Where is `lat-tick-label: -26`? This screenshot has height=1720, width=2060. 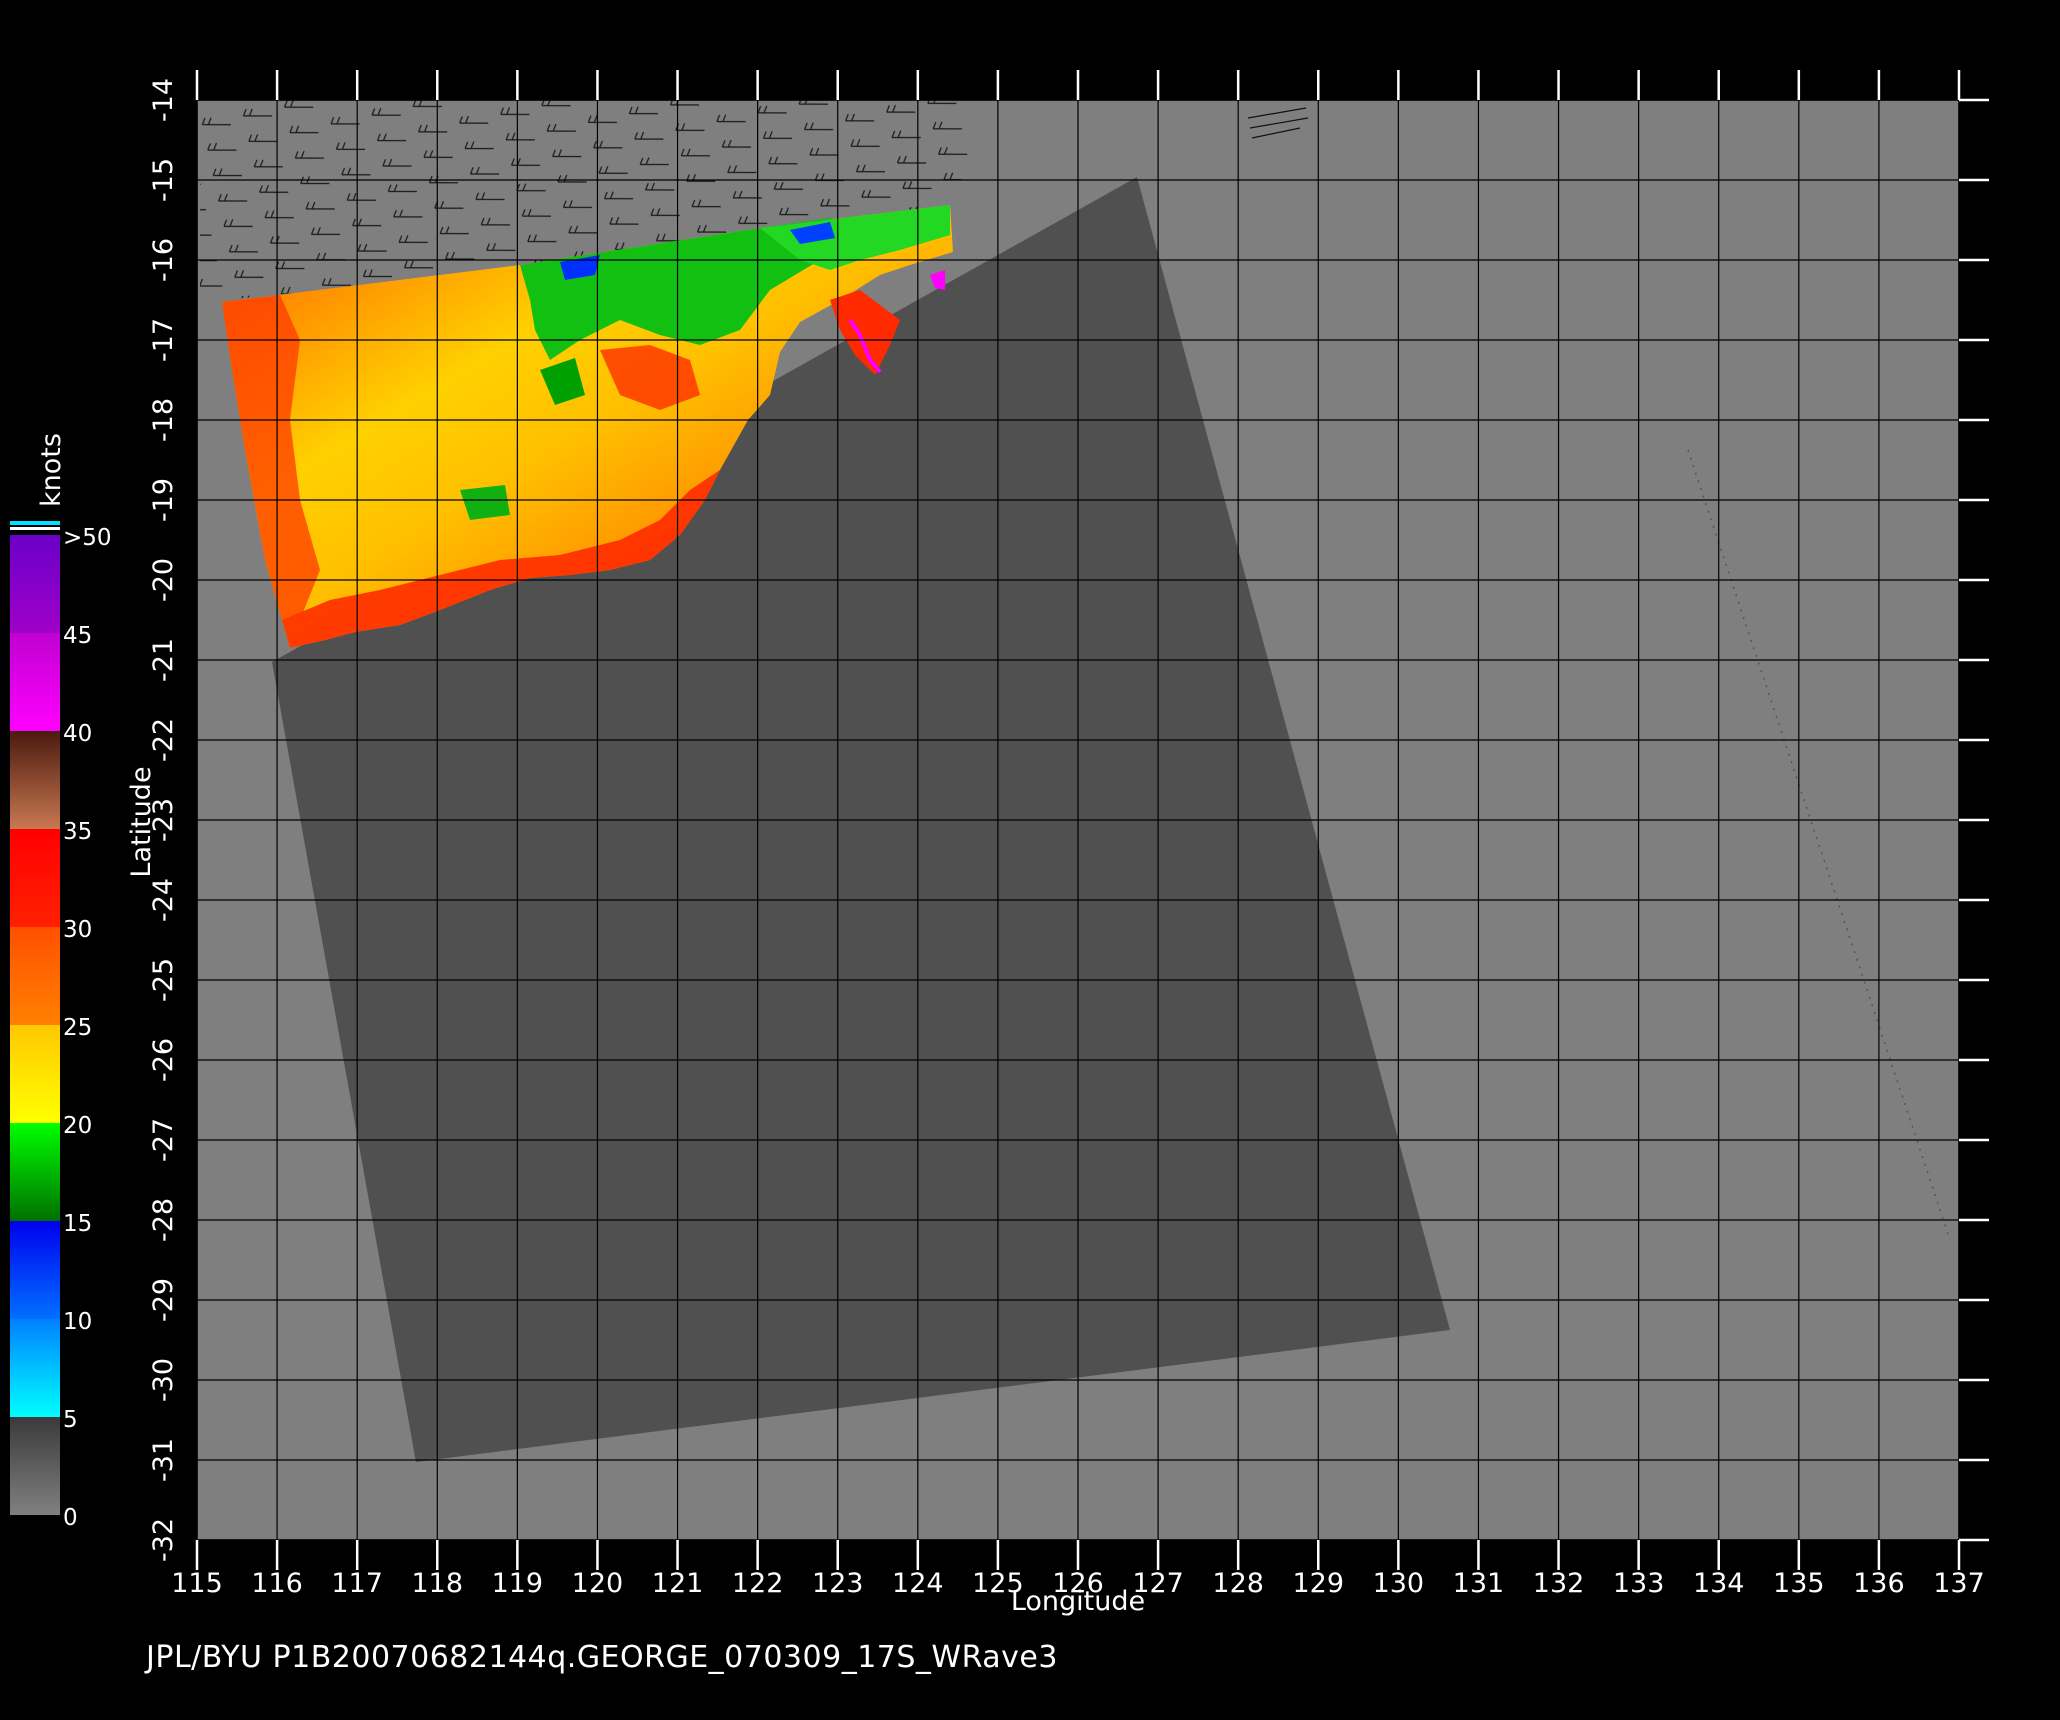
lat-tick-label: -26 is located at coordinates (163, 1060).